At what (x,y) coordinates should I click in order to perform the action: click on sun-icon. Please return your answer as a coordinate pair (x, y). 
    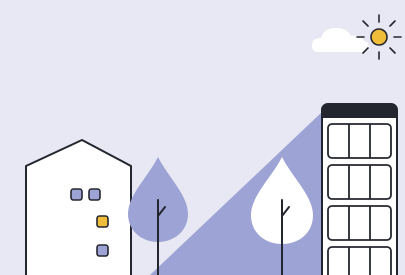
    Looking at the image, I should click on (379, 37).